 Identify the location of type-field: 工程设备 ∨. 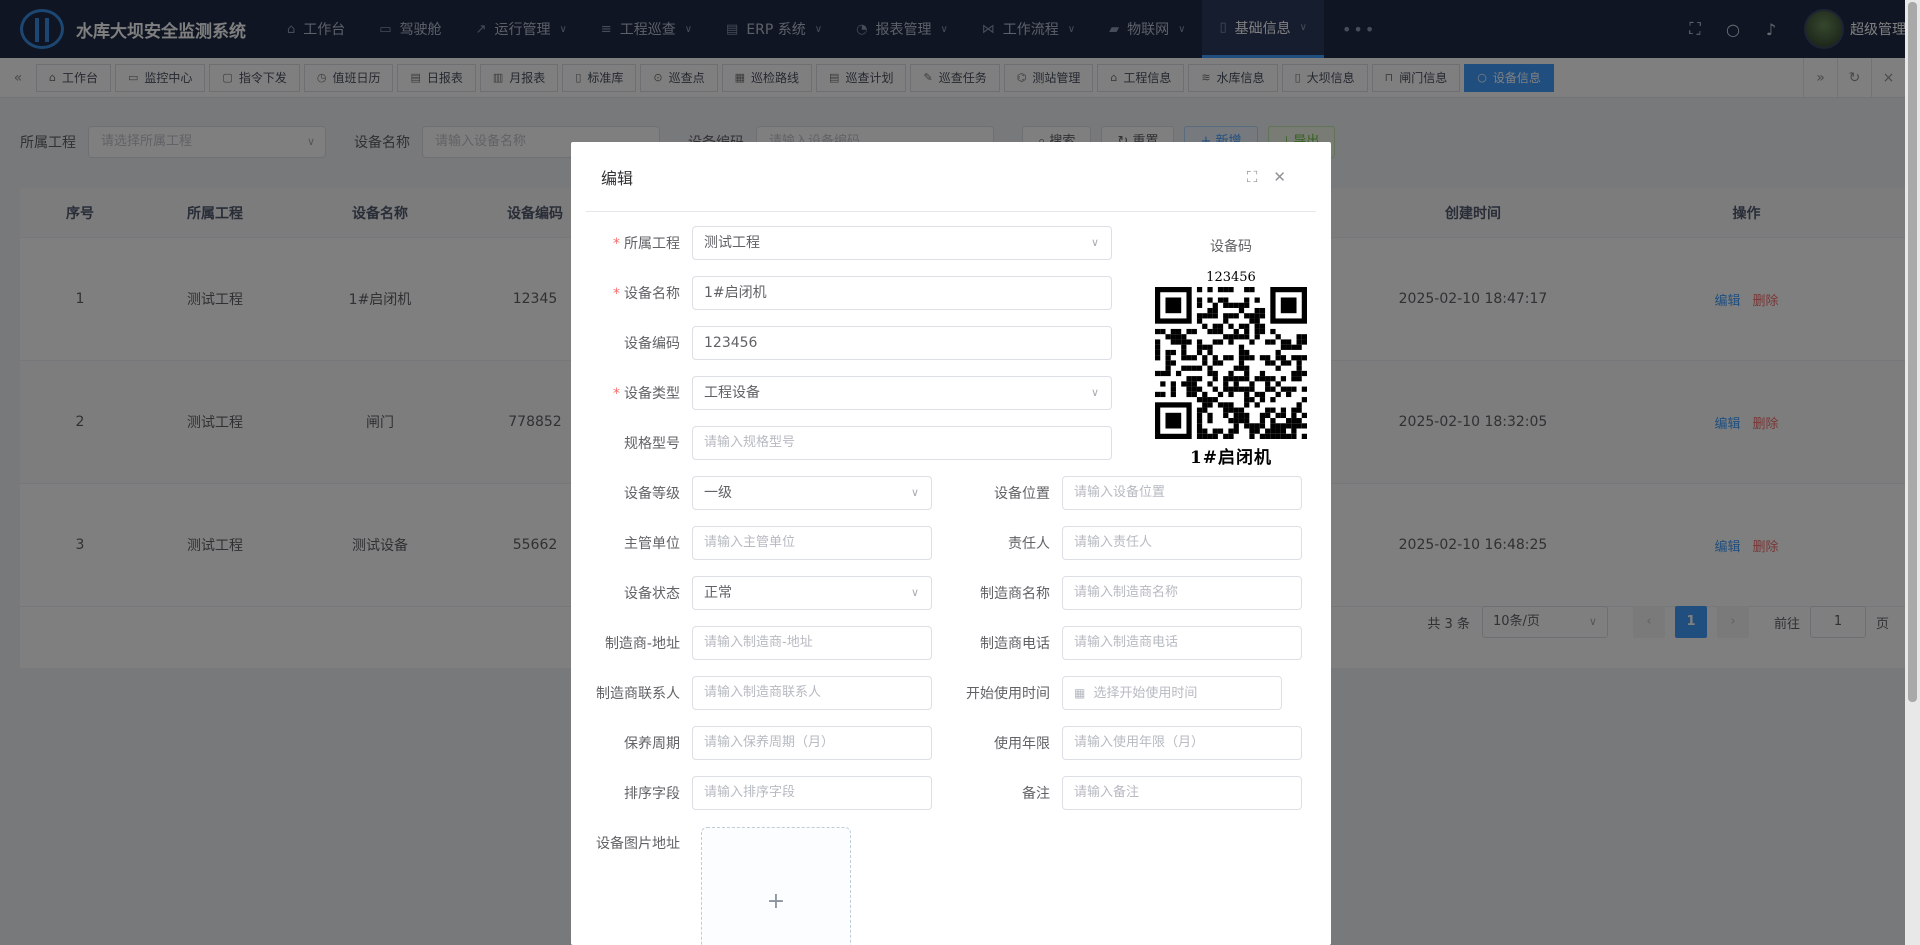
(902, 393).